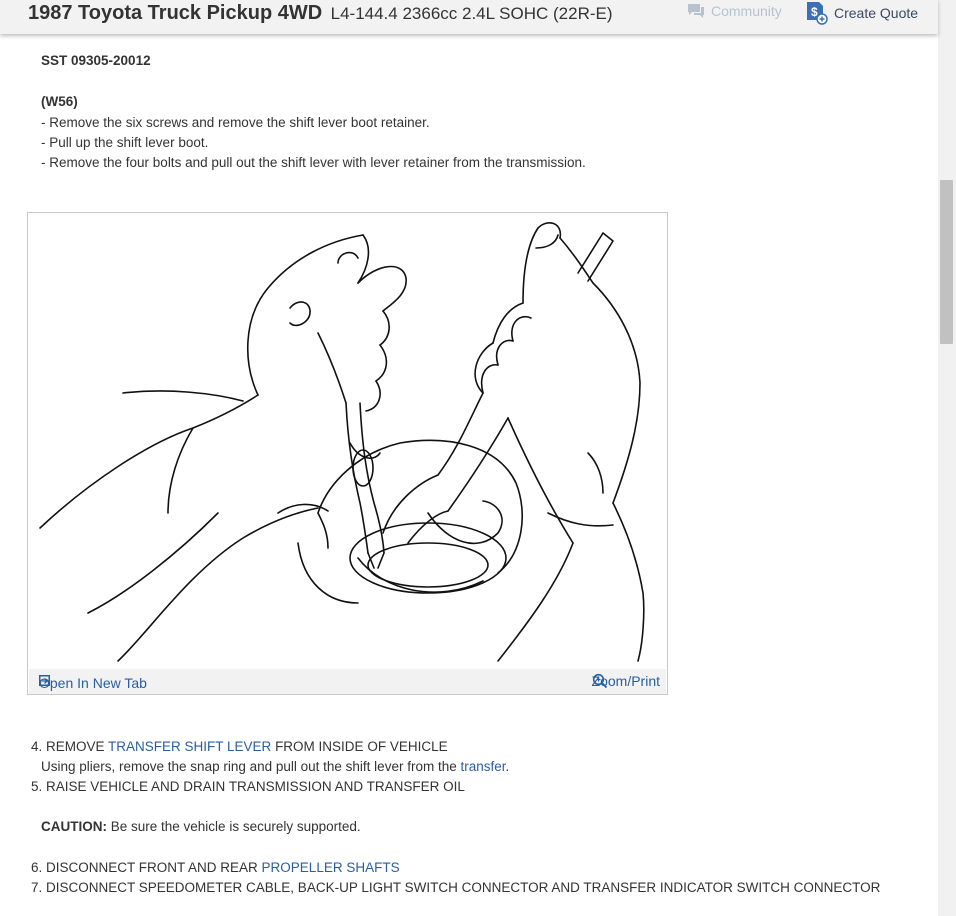 This screenshot has width=956, height=916. Describe the element at coordinates (59, 101) in the screenshot. I see `w56-heading: (W56)` at that location.